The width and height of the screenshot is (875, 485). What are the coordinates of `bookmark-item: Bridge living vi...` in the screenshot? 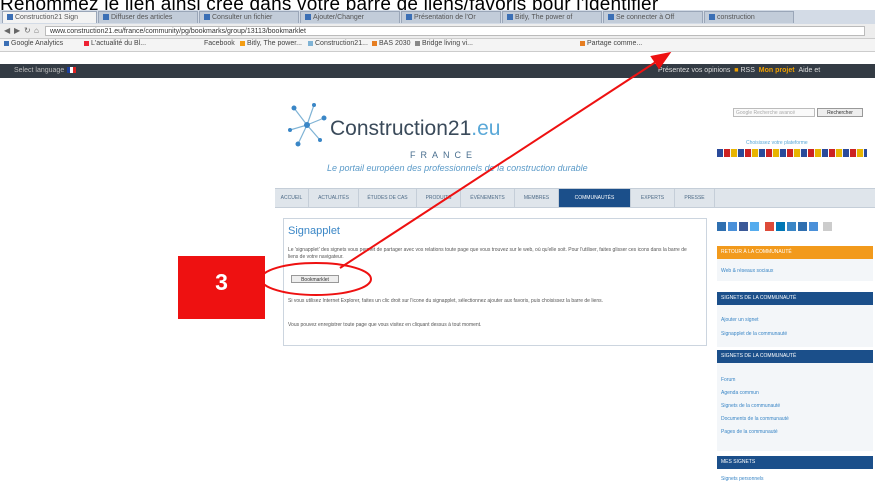 It's located at (444, 43).